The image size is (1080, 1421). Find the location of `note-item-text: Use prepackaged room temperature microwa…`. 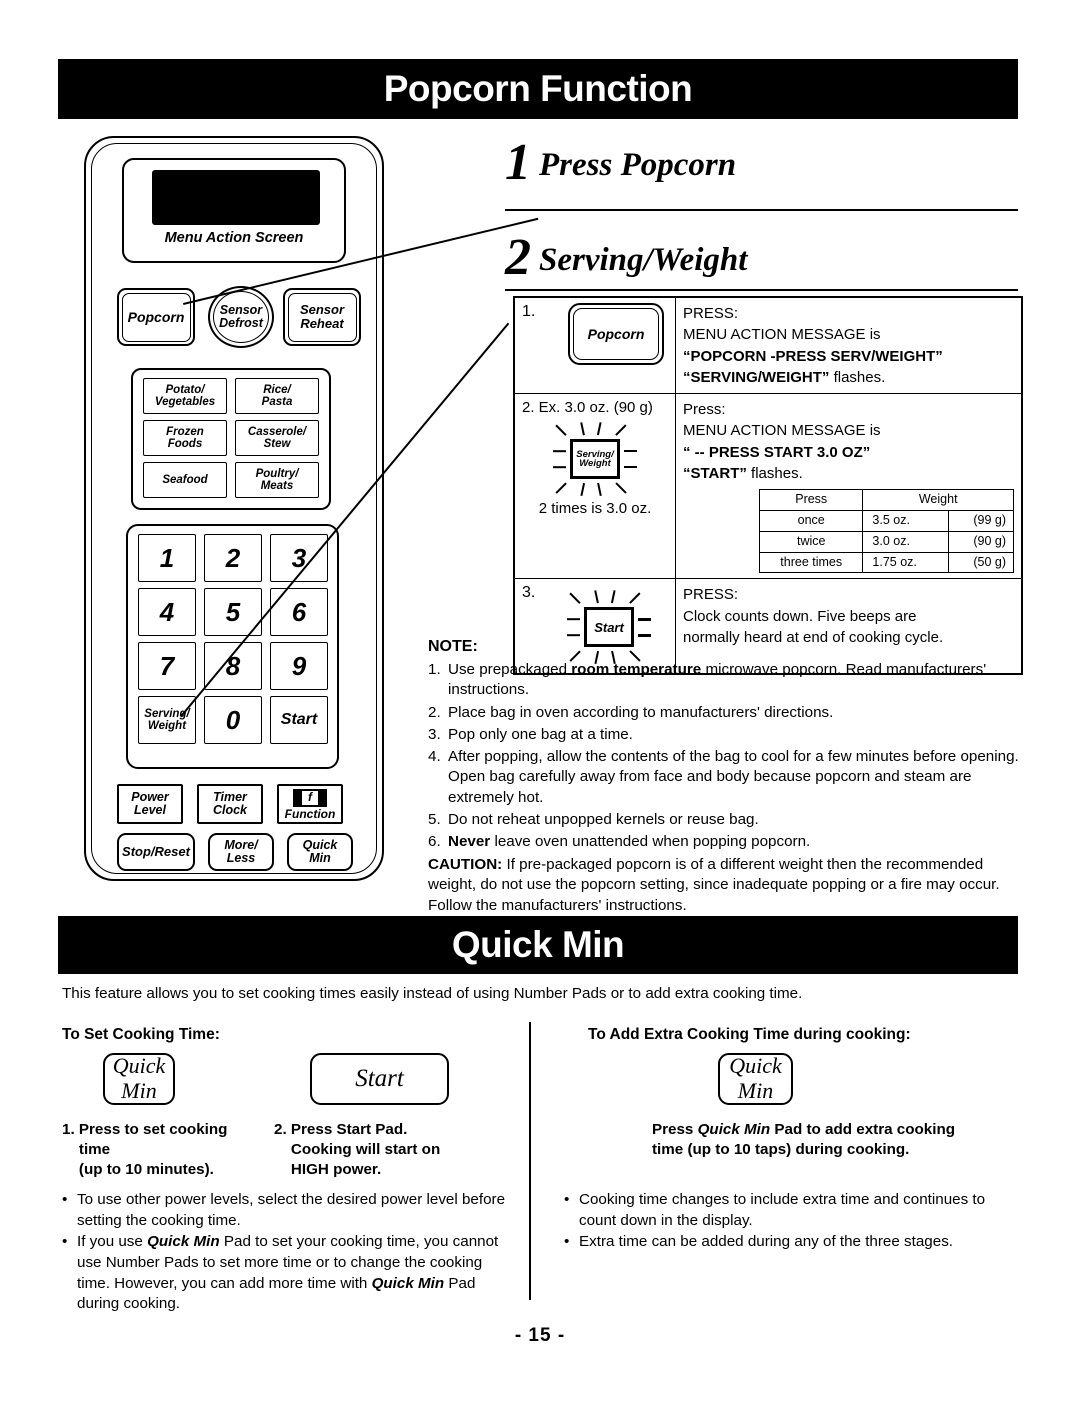

note-item-text: Use prepackaged room temperature microwa… is located at coordinates (717, 680).